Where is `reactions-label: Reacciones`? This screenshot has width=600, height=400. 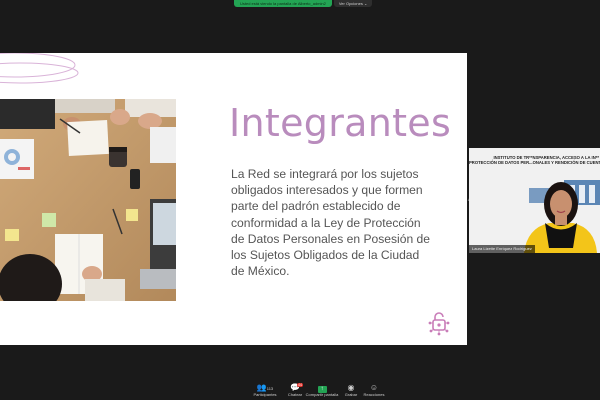
reactions-label: Reacciones is located at coordinates (374, 394).